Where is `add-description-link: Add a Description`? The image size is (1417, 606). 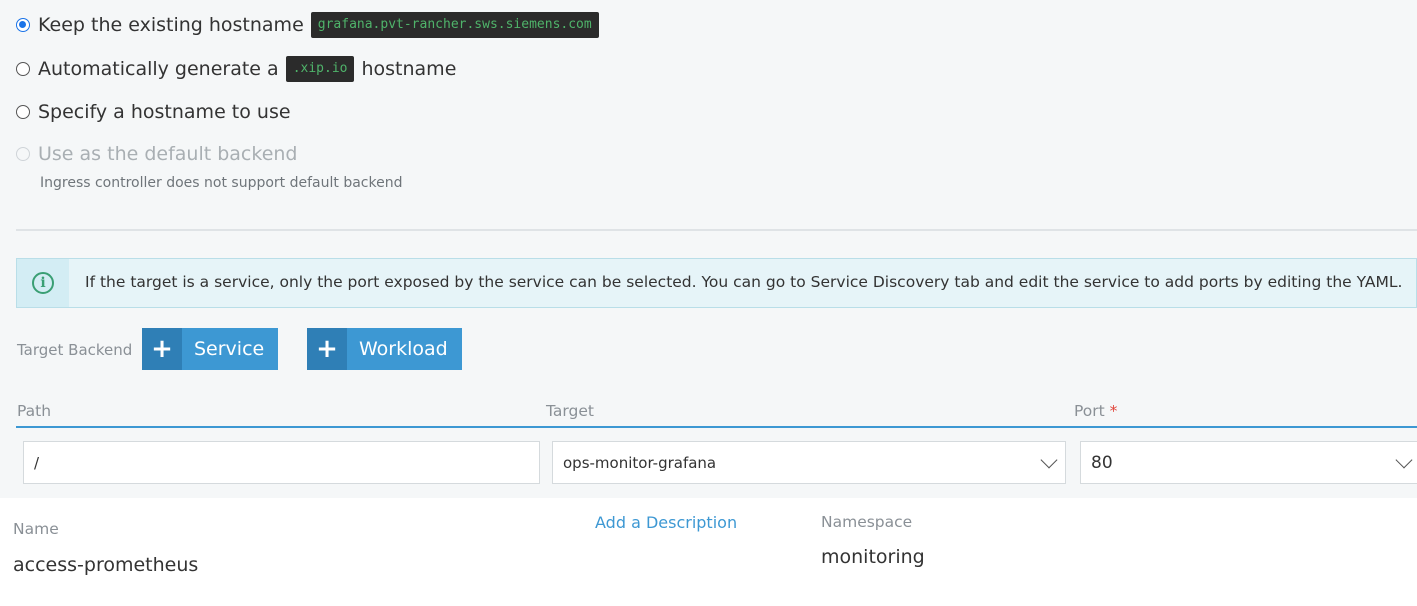
add-description-link: Add a Description is located at coordinates (666, 522).